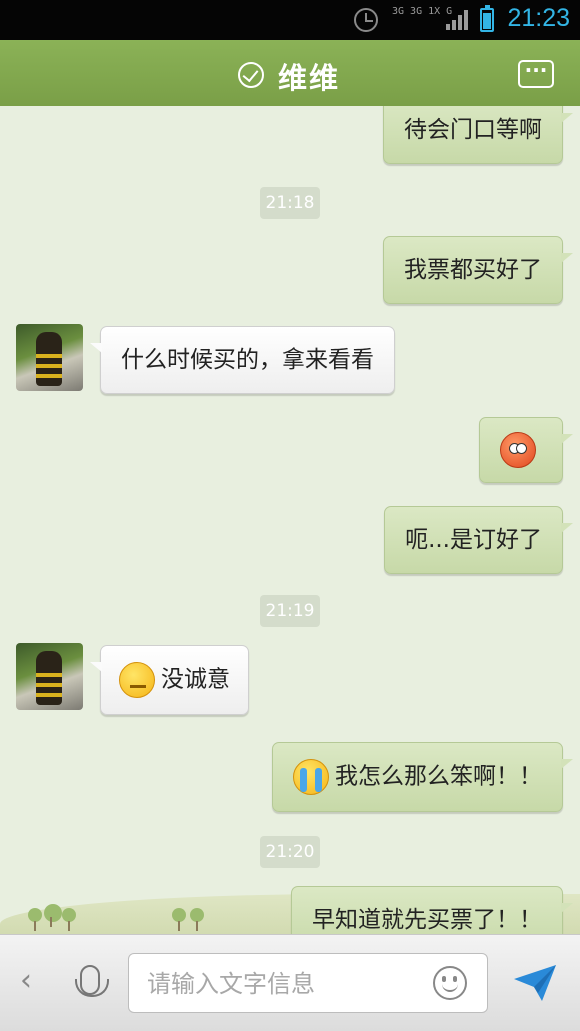 This screenshot has width=580, height=1031. What do you see at coordinates (438, 776) in the screenshot?
I see `message-text: 我怎么那么笨啊！！` at bounding box center [438, 776].